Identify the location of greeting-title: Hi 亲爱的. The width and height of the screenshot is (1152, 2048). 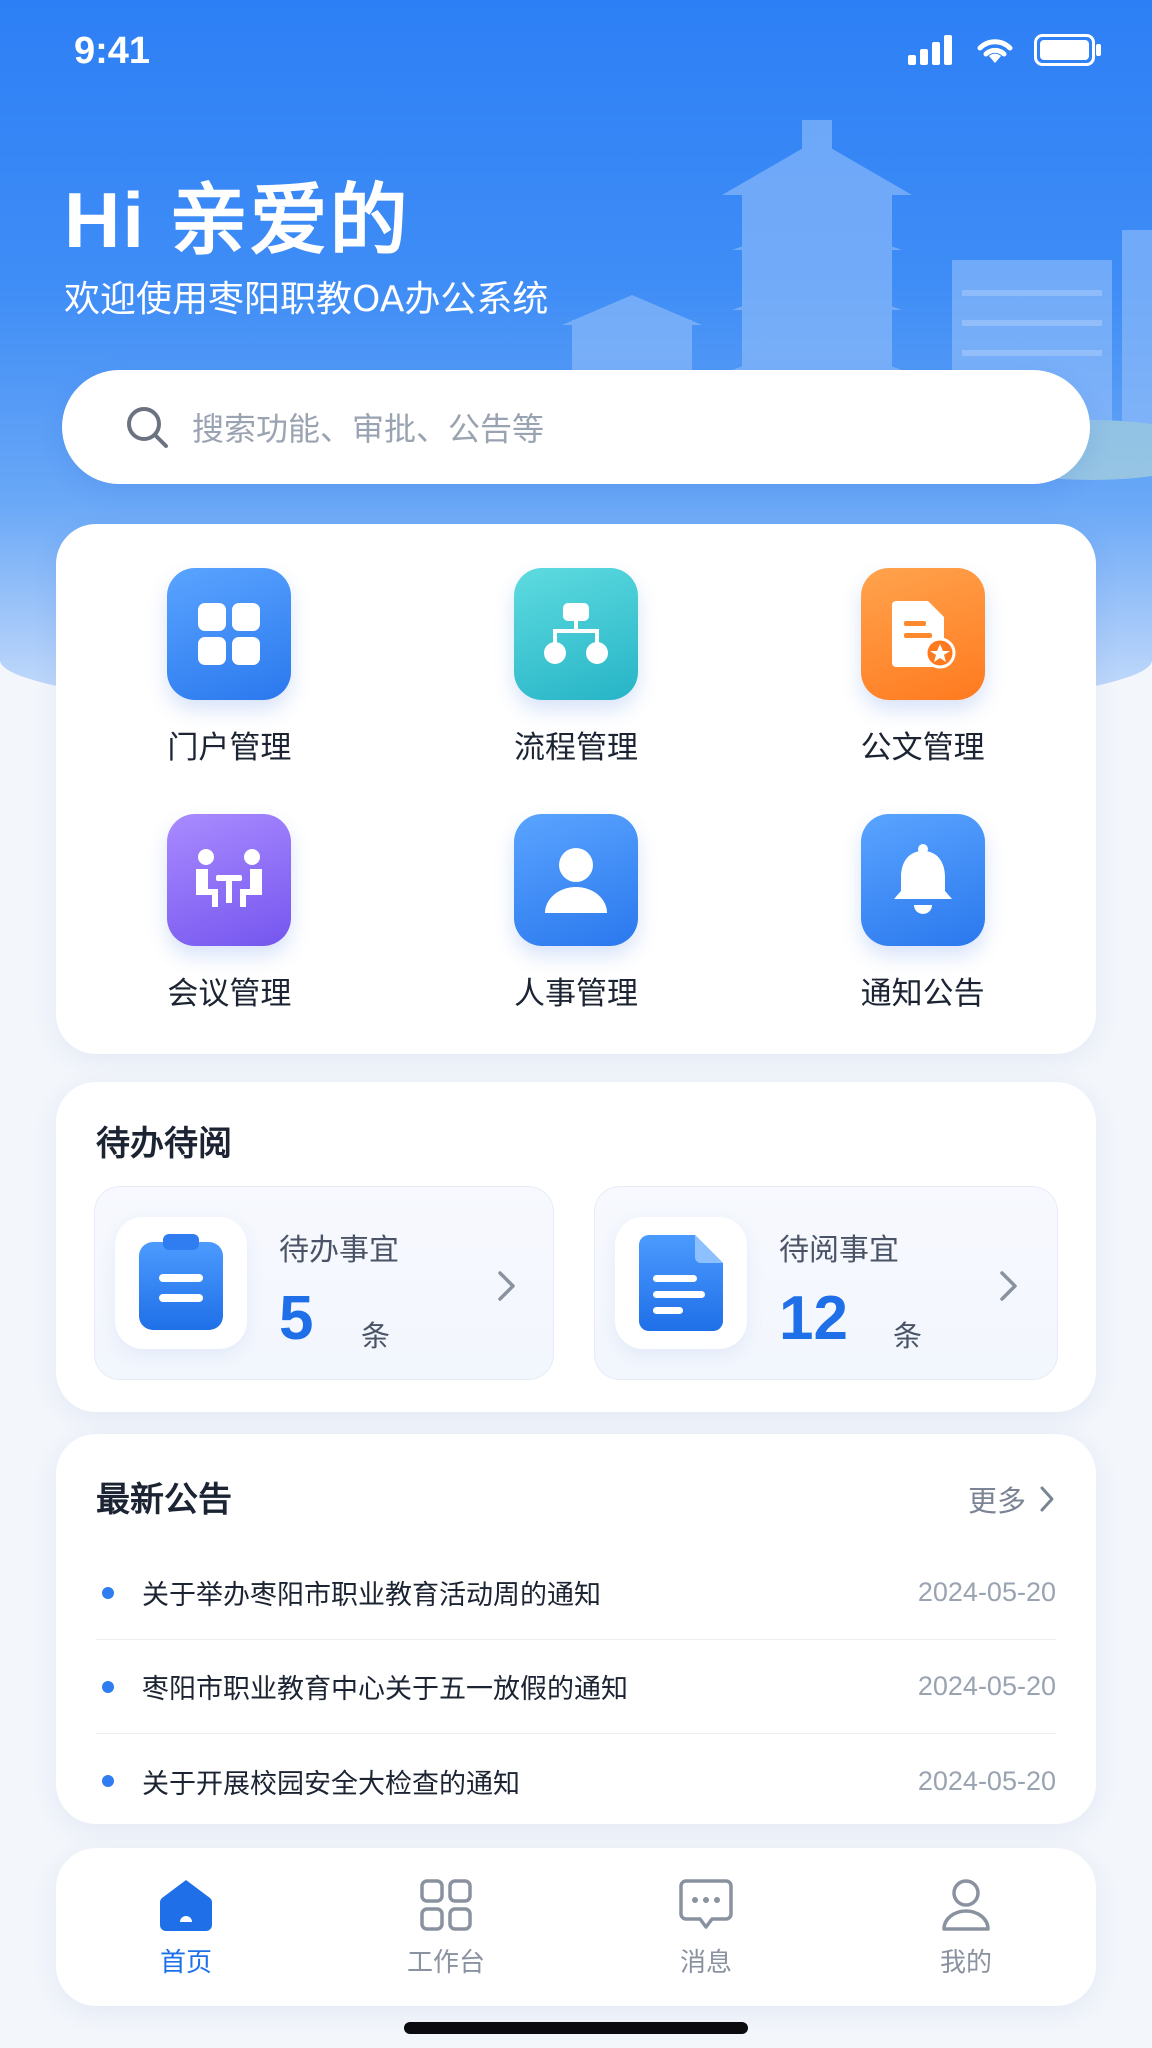
(237, 220).